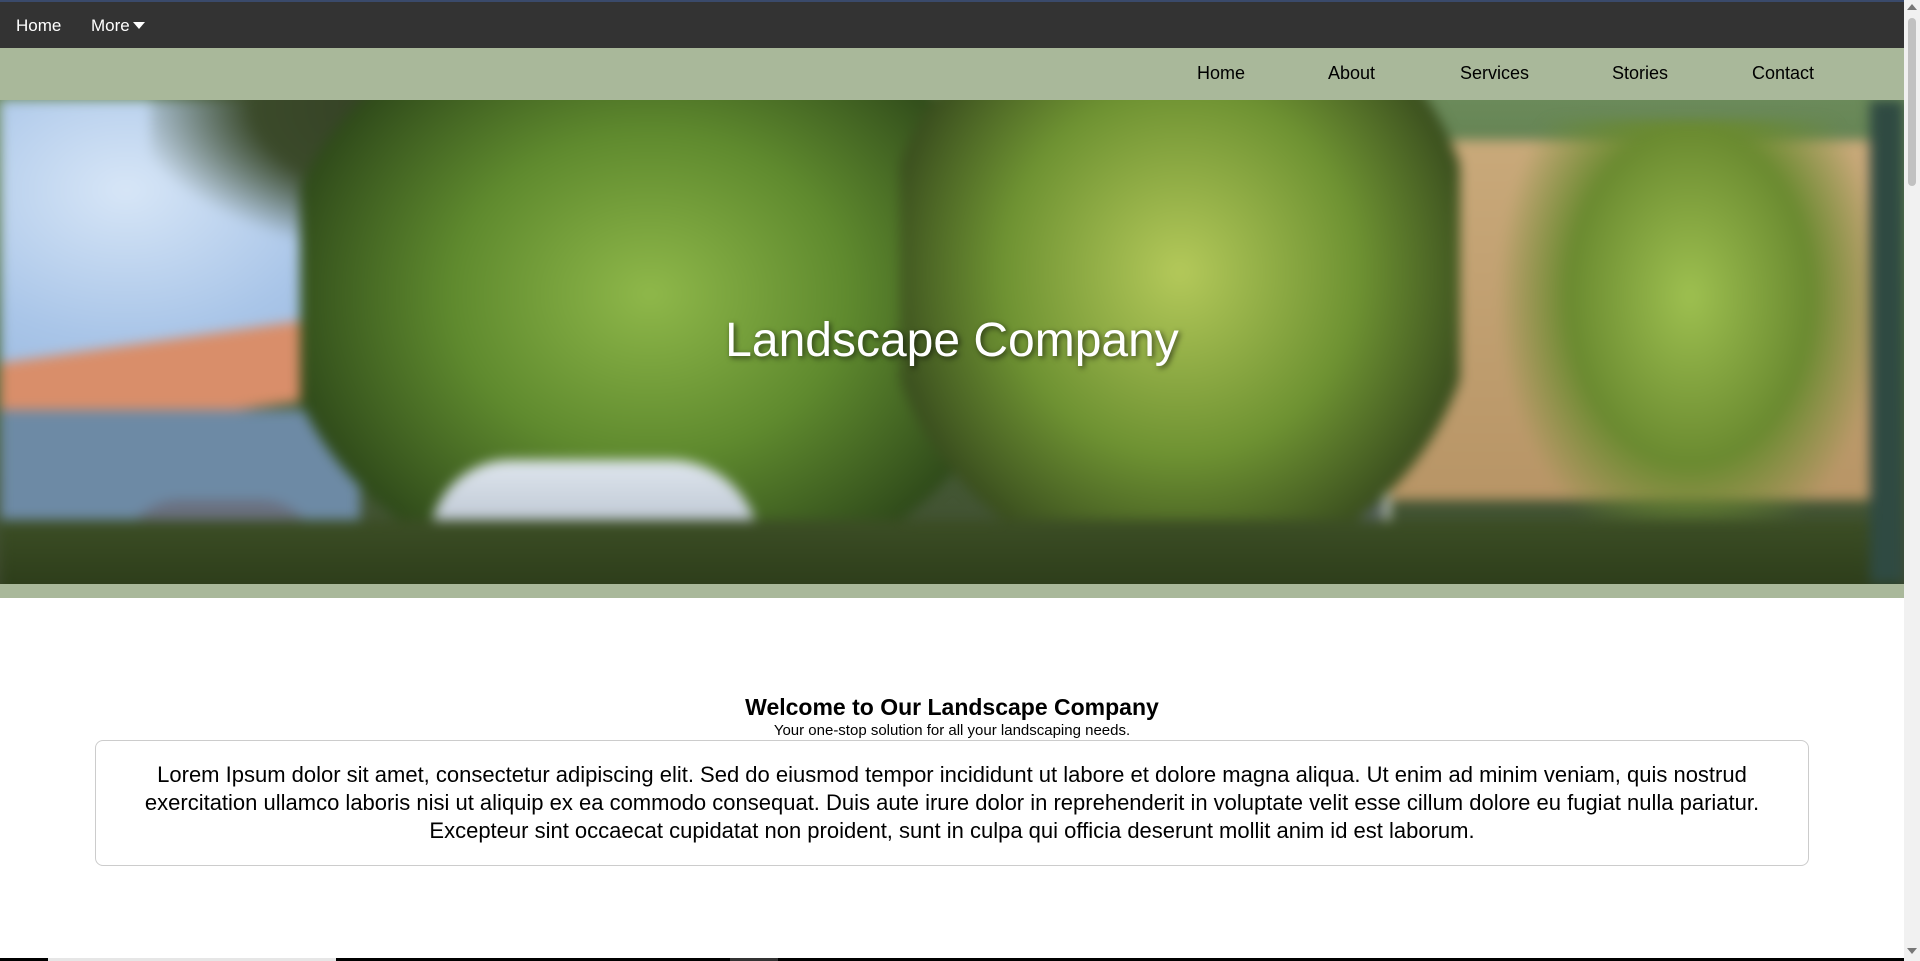 This screenshot has height=961, width=1920. I want to click on nav-item-home: Home, so click(1221, 73).